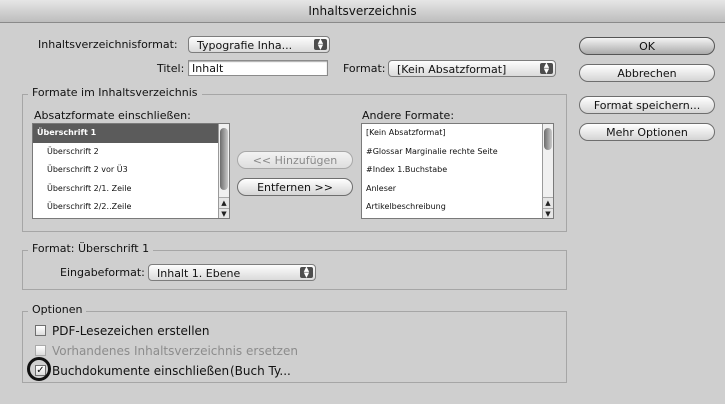 This screenshot has height=404, width=725. I want to click on replace-existing-checkbox, so click(40, 350).